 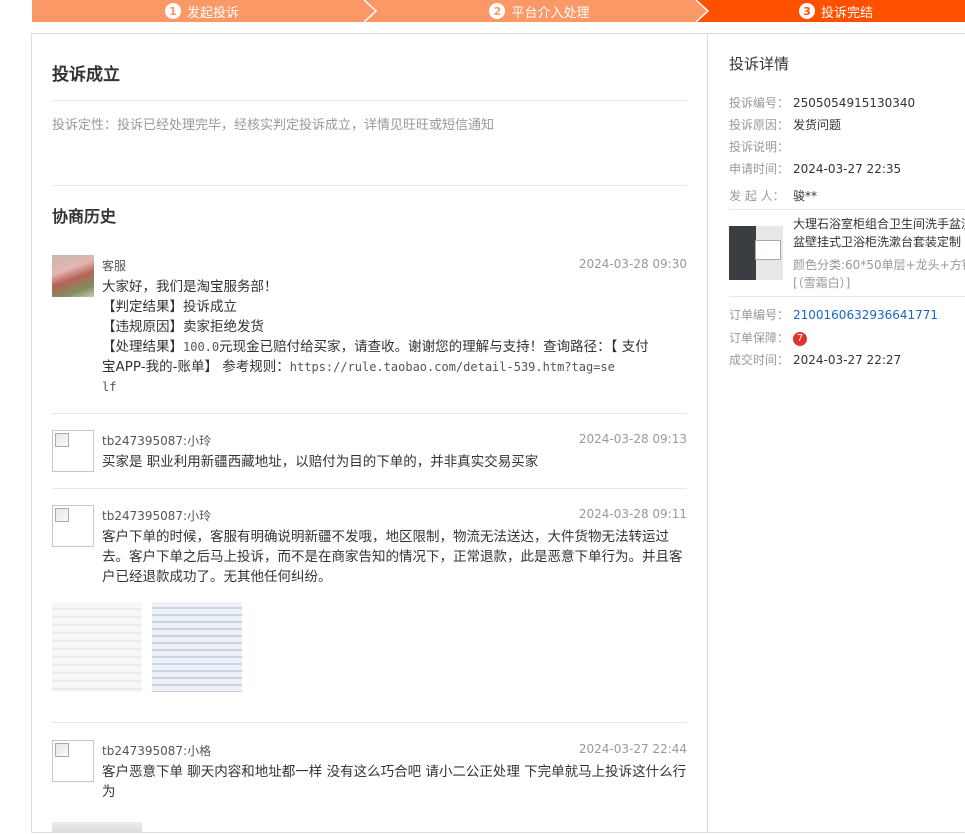 I want to click on order-number: 订单编号： 2100160632936641771, so click(x=833, y=315).